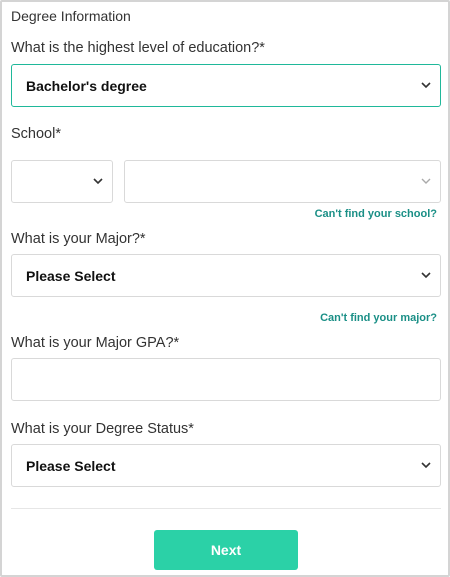  What do you see at coordinates (226, 379) in the screenshot?
I see `gpa-input` at bounding box center [226, 379].